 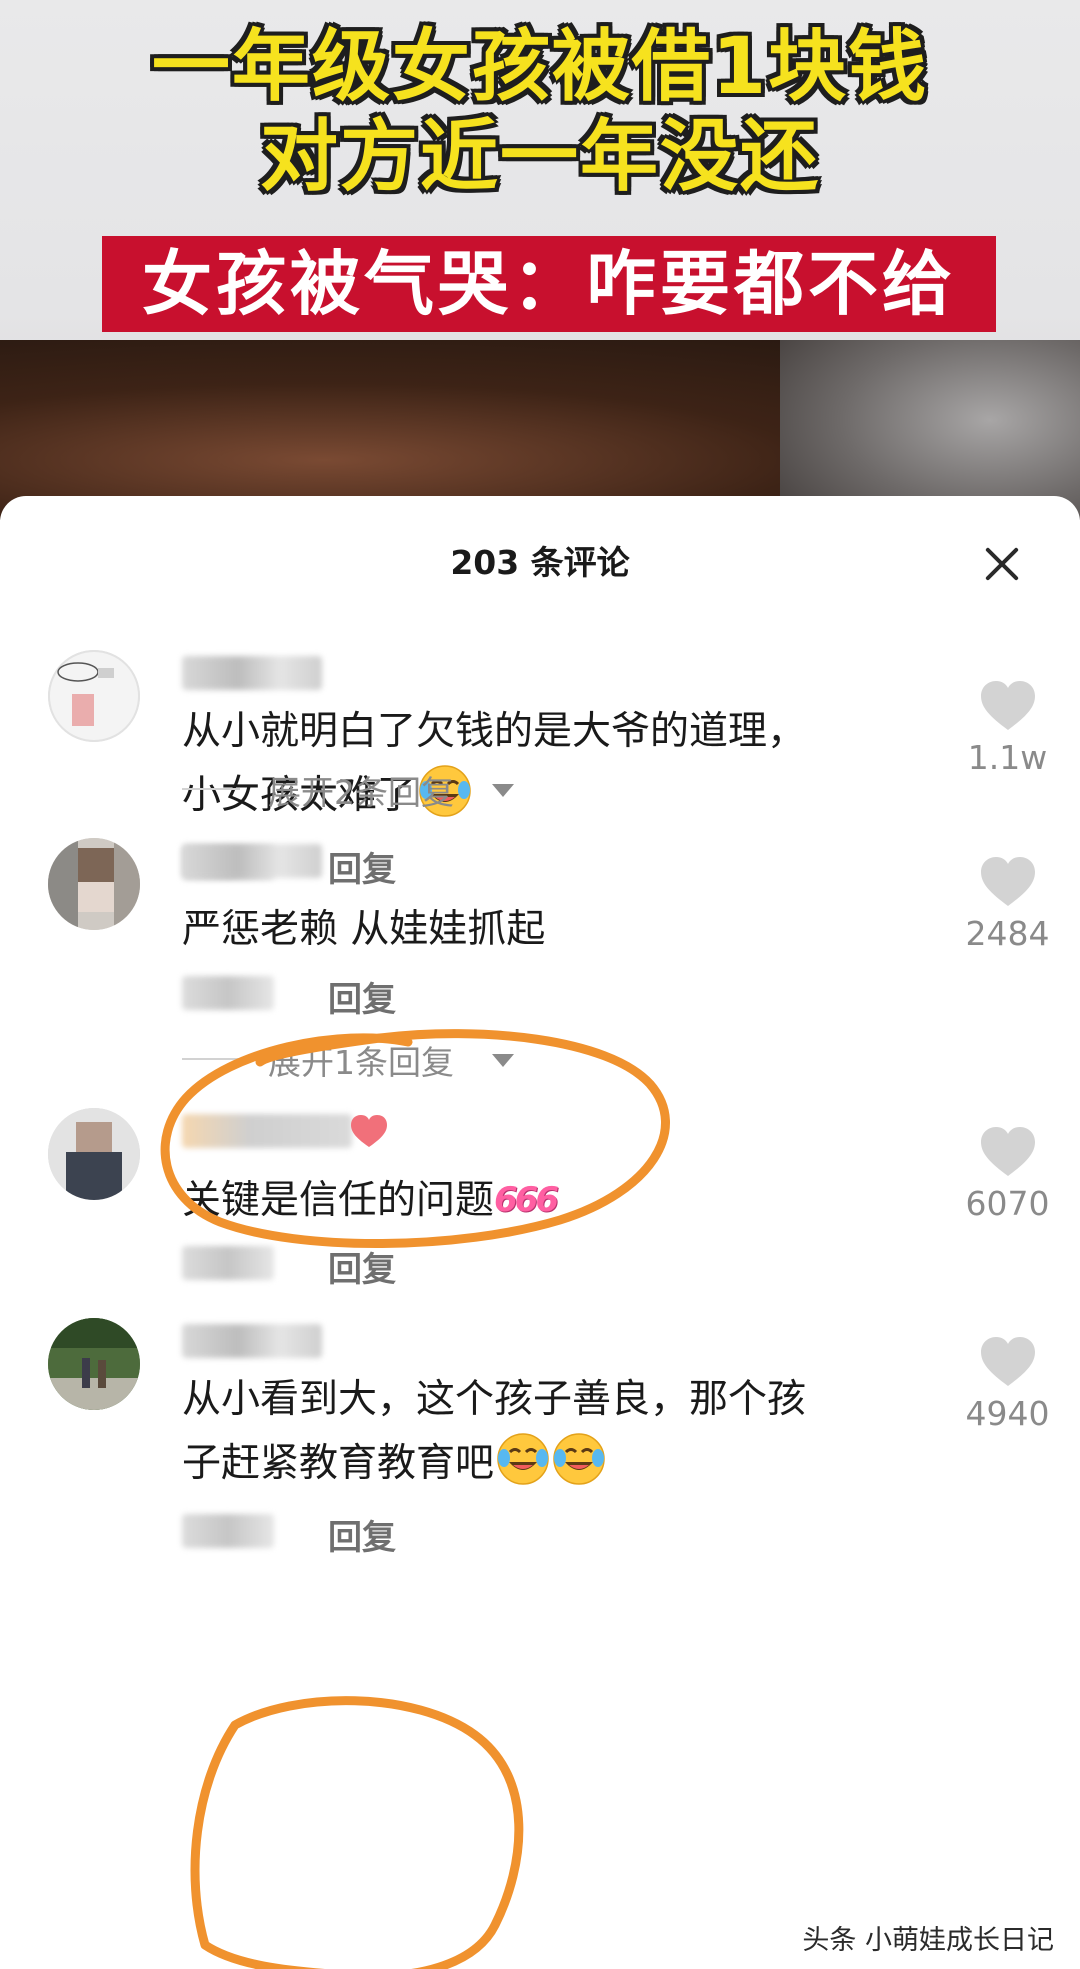 What do you see at coordinates (1007, 933) in the screenshot?
I see `like-count: 2484` at bounding box center [1007, 933].